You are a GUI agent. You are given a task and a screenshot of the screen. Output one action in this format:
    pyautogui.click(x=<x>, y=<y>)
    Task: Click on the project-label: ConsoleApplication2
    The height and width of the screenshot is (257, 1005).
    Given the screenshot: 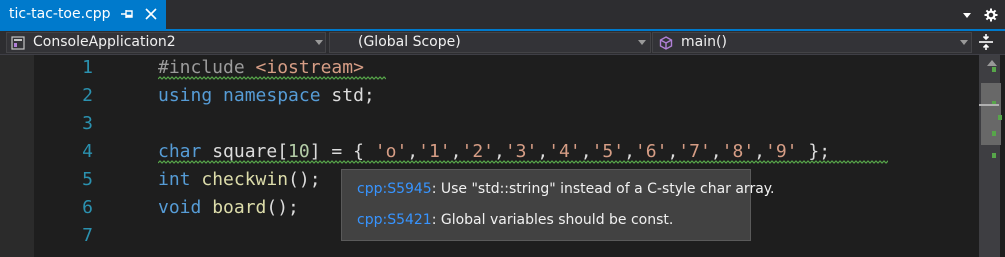 What is the action you would take?
    pyautogui.click(x=104, y=42)
    